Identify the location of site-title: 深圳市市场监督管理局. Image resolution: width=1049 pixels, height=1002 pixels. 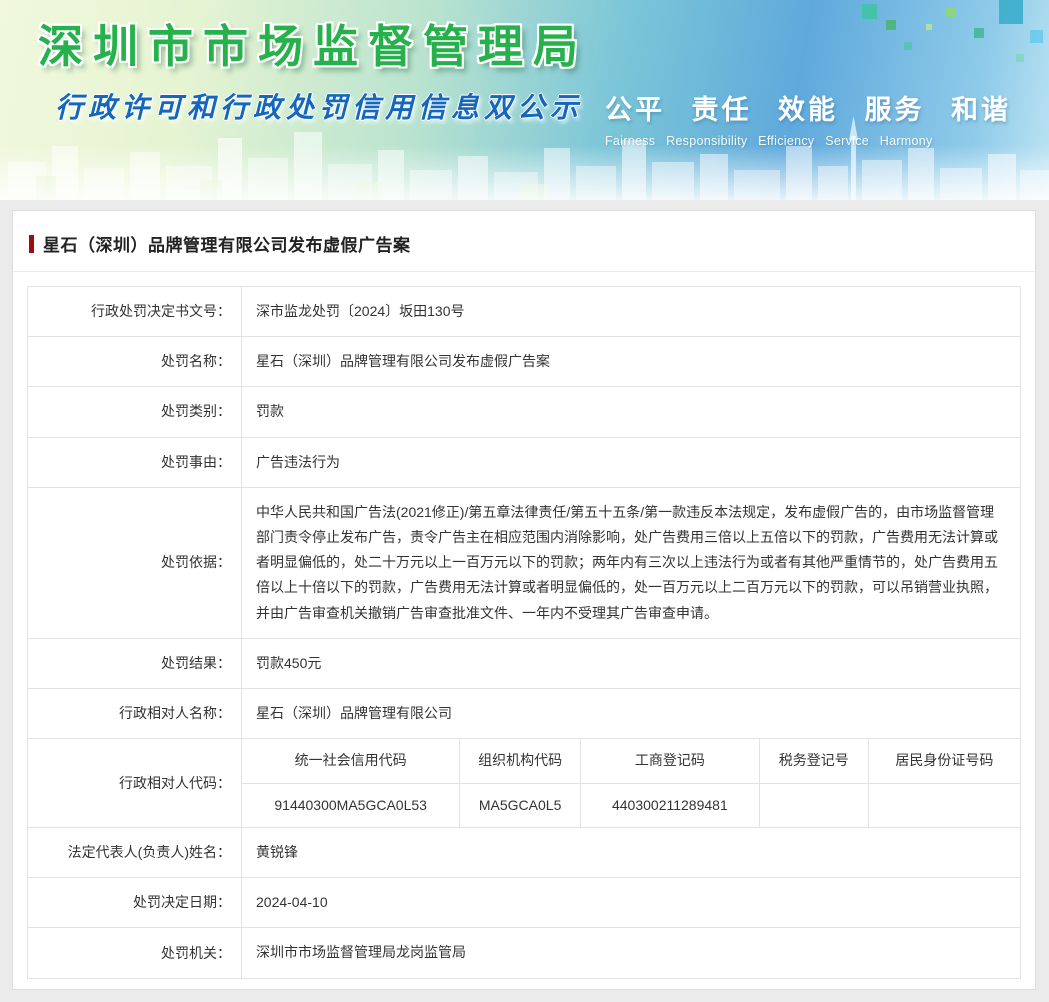
(313, 46).